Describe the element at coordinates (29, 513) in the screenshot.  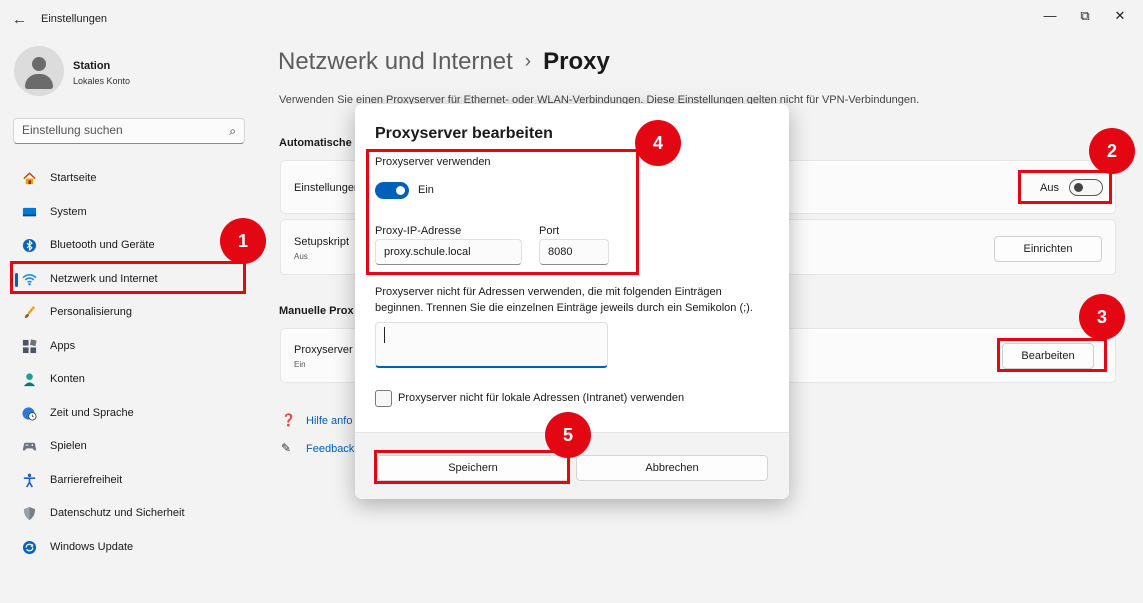
I see `shield-icon` at that location.